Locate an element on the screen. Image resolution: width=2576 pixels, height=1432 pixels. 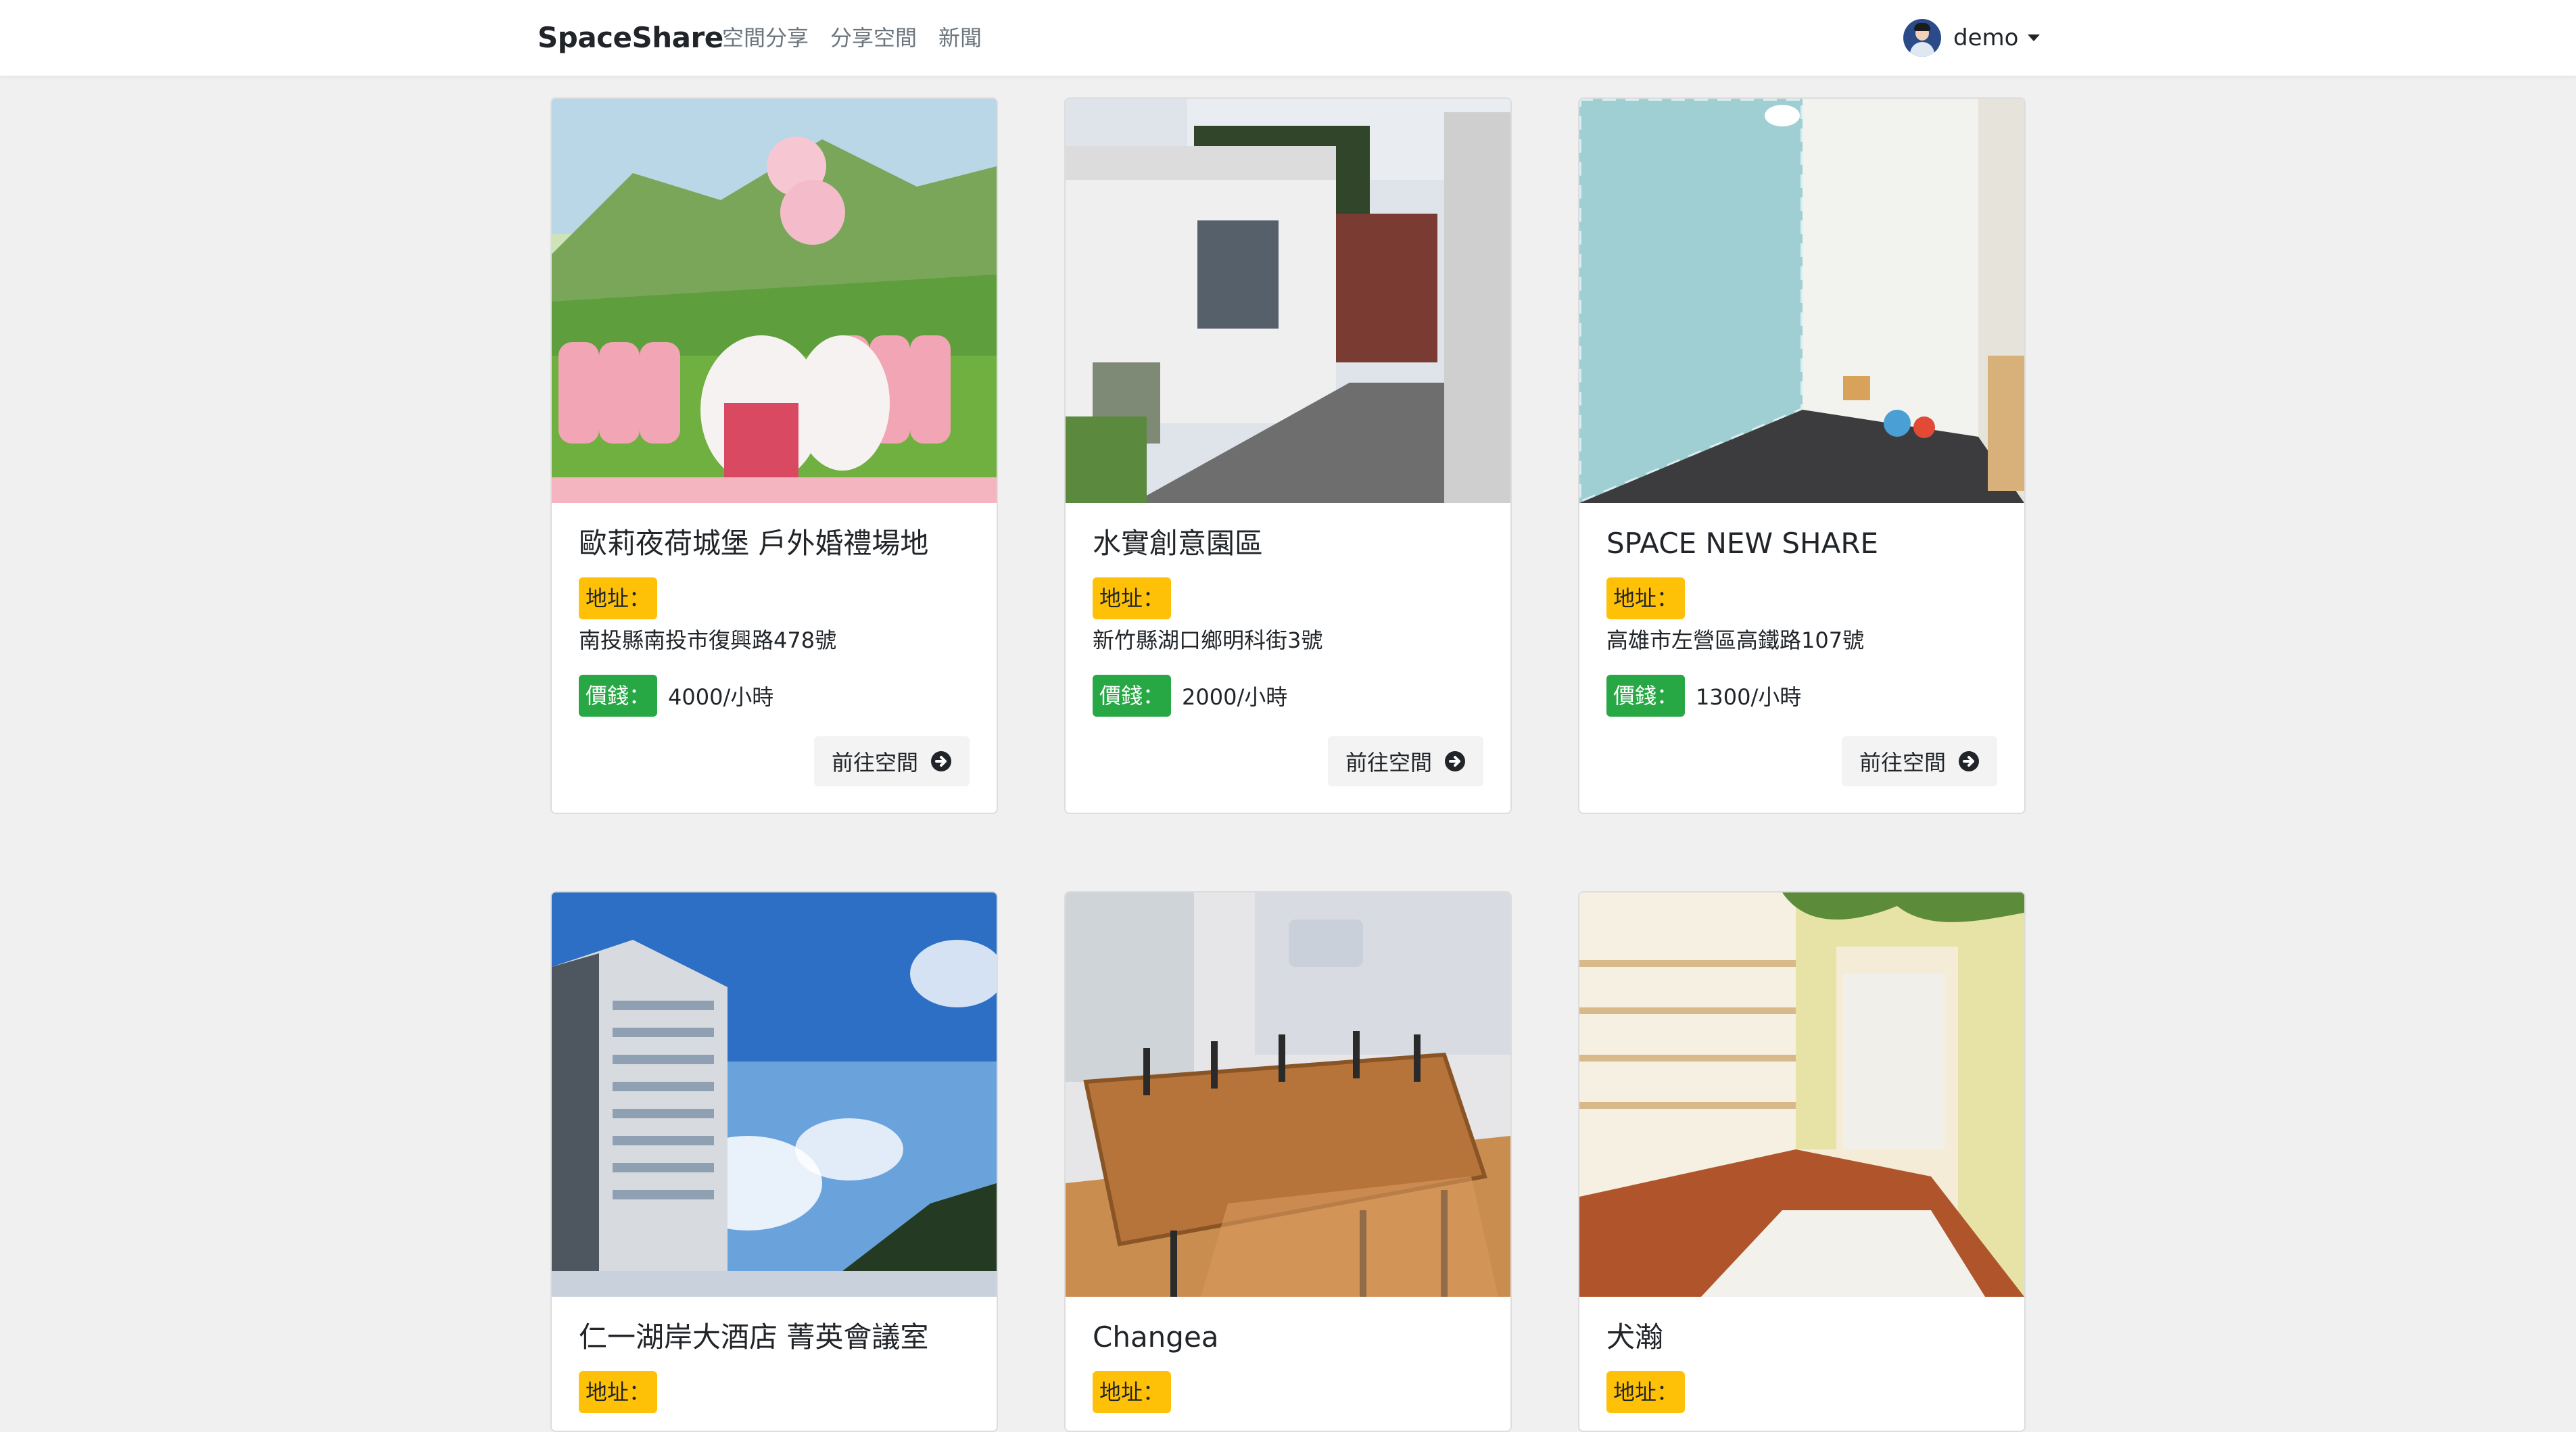
price-row: 價錢： 4000/小時 is located at coordinates (676, 696).